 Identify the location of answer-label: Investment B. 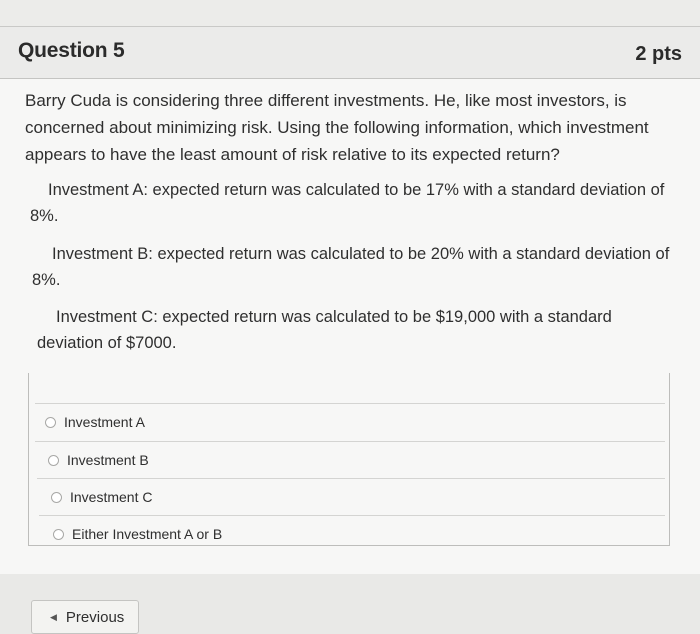
(108, 460).